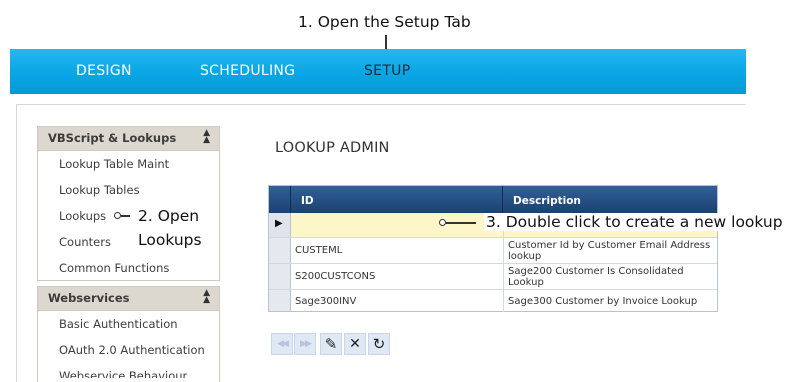 This screenshot has width=804, height=382. Describe the element at coordinates (326, 301) in the screenshot. I see `cell-id: Sage300INV` at that location.